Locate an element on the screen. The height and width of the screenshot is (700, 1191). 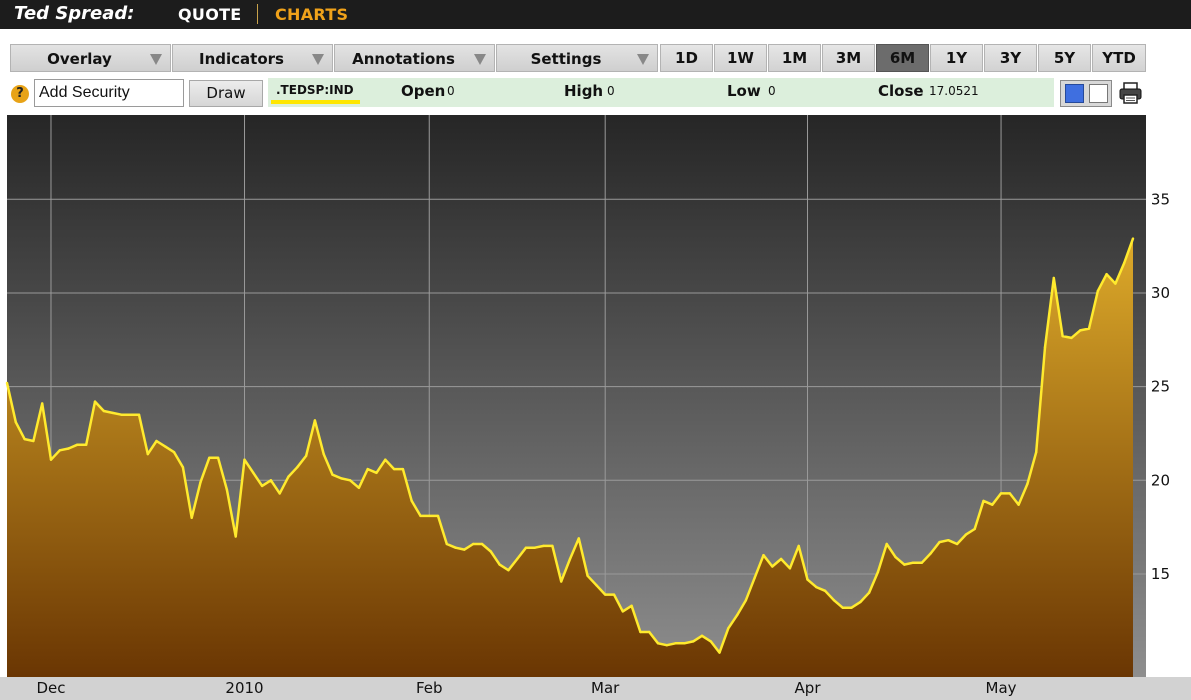
range-1m-button: 1M is located at coordinates (794, 58).